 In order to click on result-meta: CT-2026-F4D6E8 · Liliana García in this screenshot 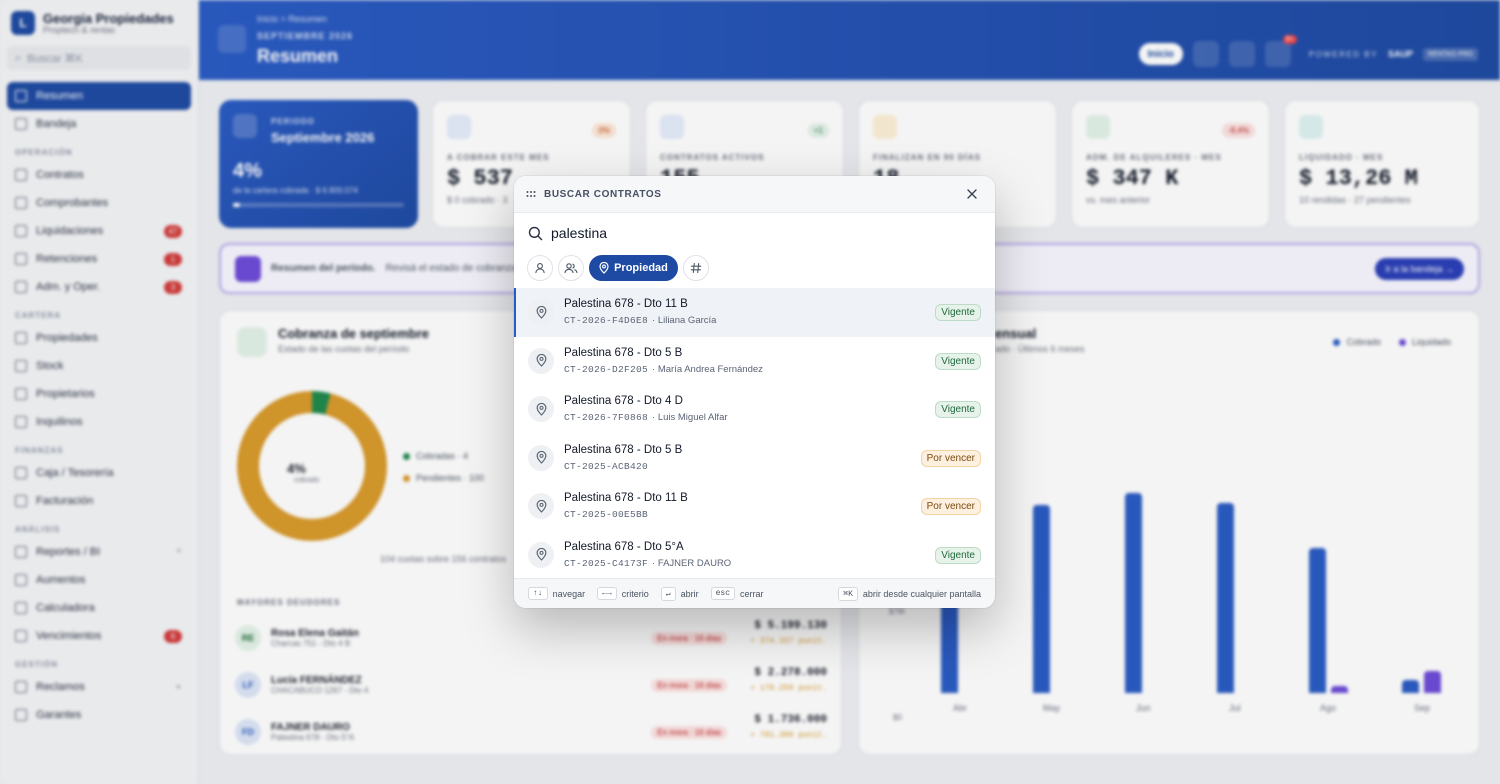, I will do `click(640, 320)`.